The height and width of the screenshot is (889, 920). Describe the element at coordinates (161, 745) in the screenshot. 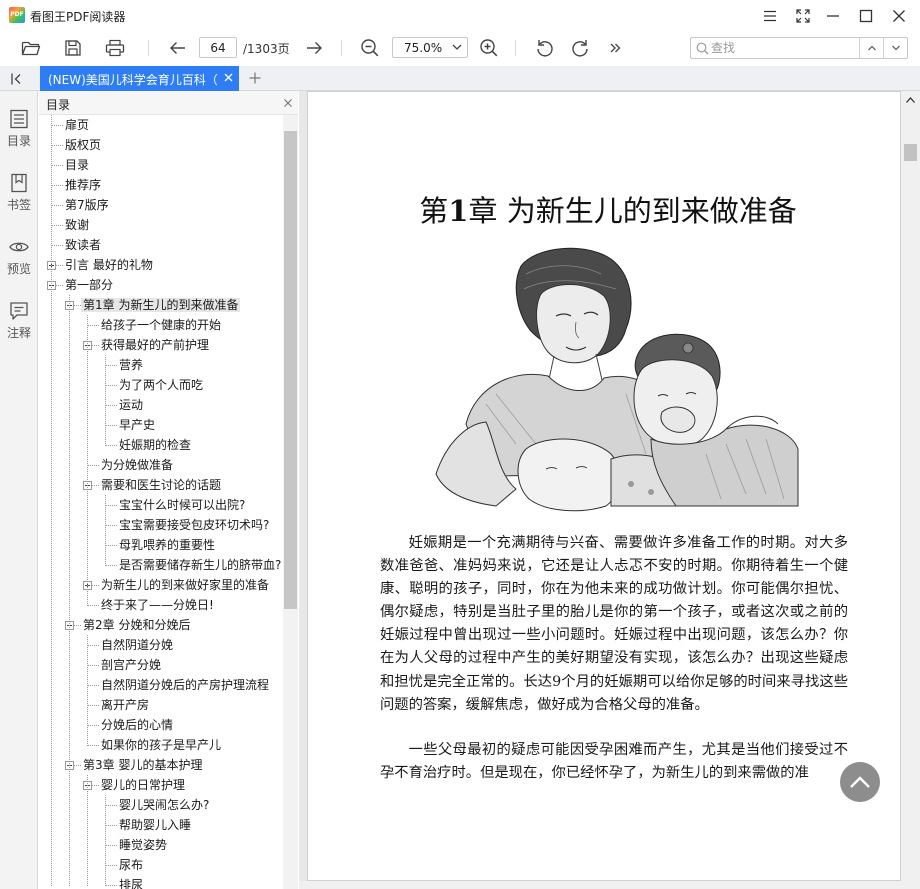

I see `outline-item: 如果你的孩子是早产儿` at that location.